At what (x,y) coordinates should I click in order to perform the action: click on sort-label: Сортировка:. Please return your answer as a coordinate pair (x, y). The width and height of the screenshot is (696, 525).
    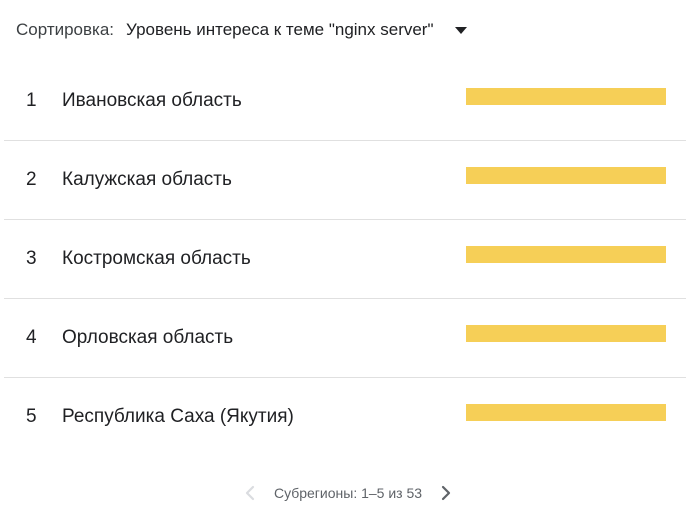
    Looking at the image, I should click on (65, 29).